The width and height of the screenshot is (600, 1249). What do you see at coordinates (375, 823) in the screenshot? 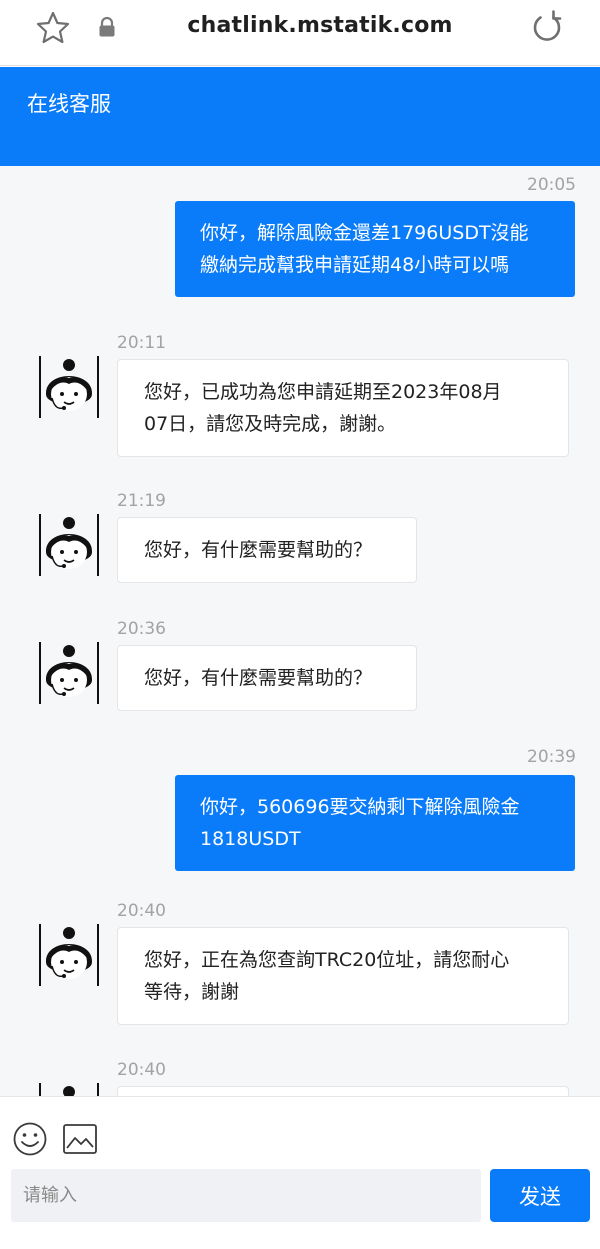
I see `message-bubble: 你好，560696要交納剩下解除風險金 1818USDT` at bounding box center [375, 823].